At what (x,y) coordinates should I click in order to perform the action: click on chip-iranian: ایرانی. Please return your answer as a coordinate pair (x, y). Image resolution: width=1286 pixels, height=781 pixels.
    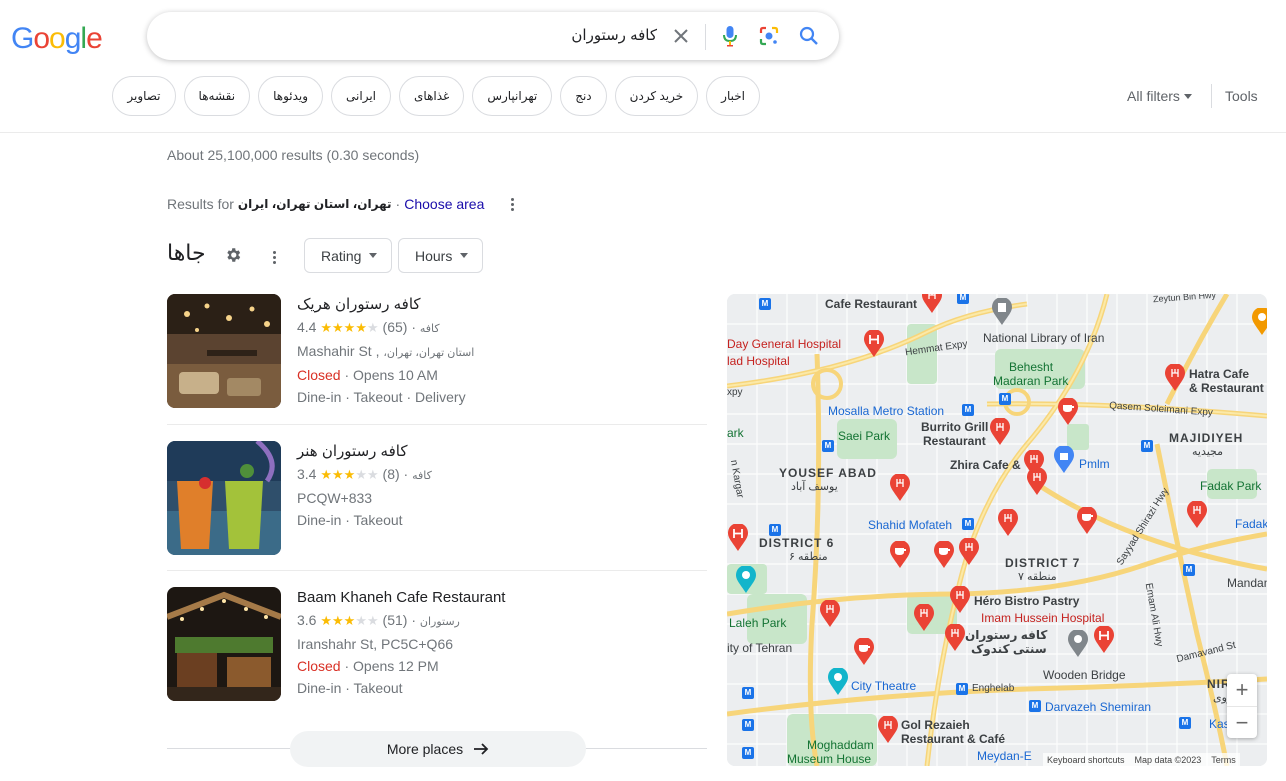
    Looking at the image, I should click on (361, 96).